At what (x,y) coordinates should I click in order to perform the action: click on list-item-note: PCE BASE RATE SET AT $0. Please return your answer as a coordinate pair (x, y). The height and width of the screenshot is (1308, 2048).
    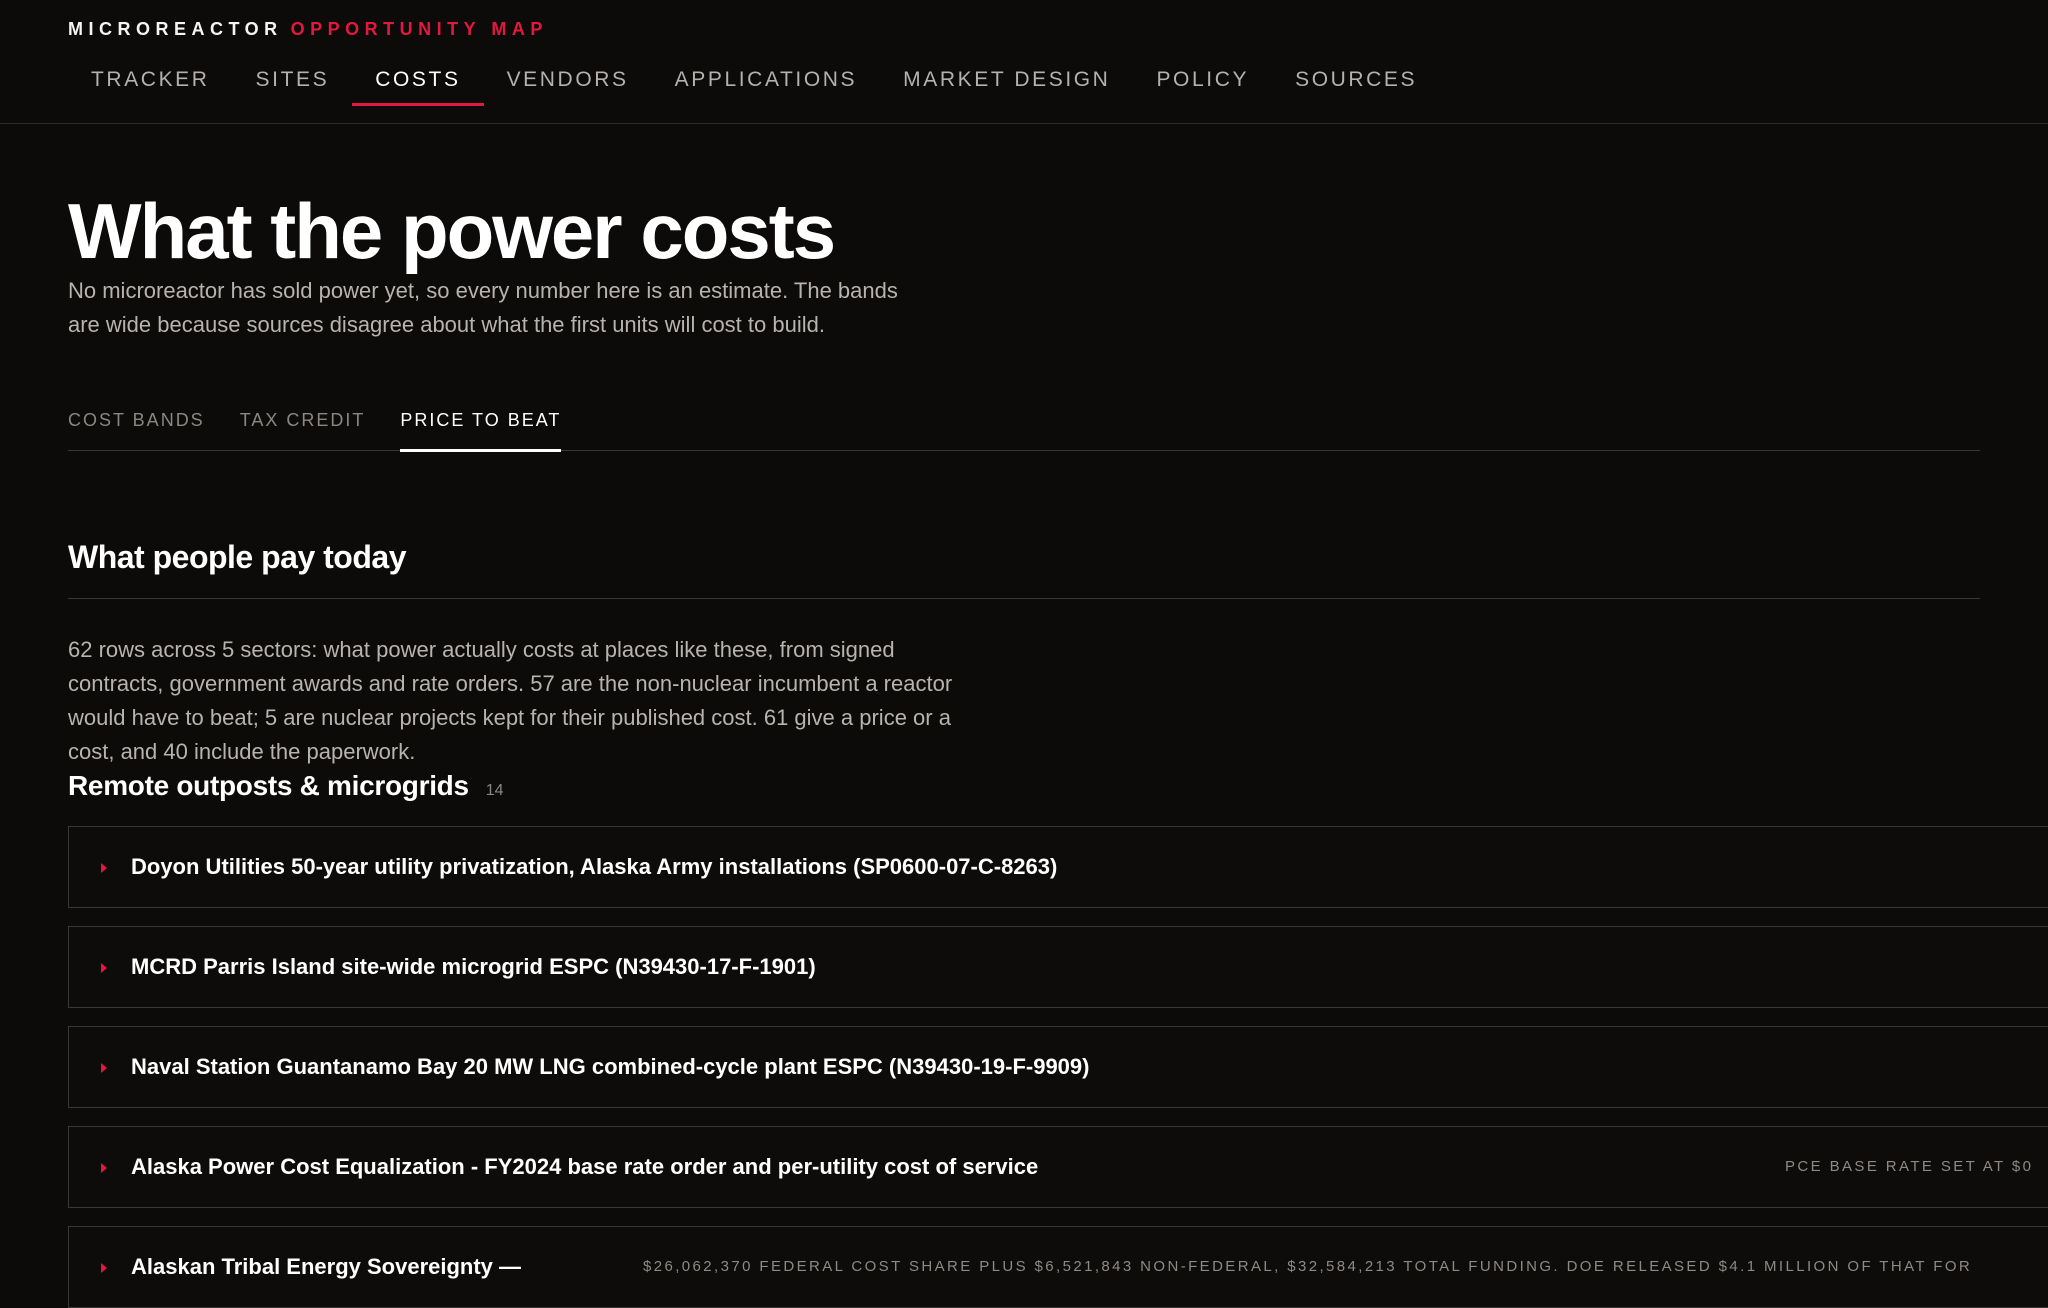
    Looking at the image, I should click on (1909, 1166).